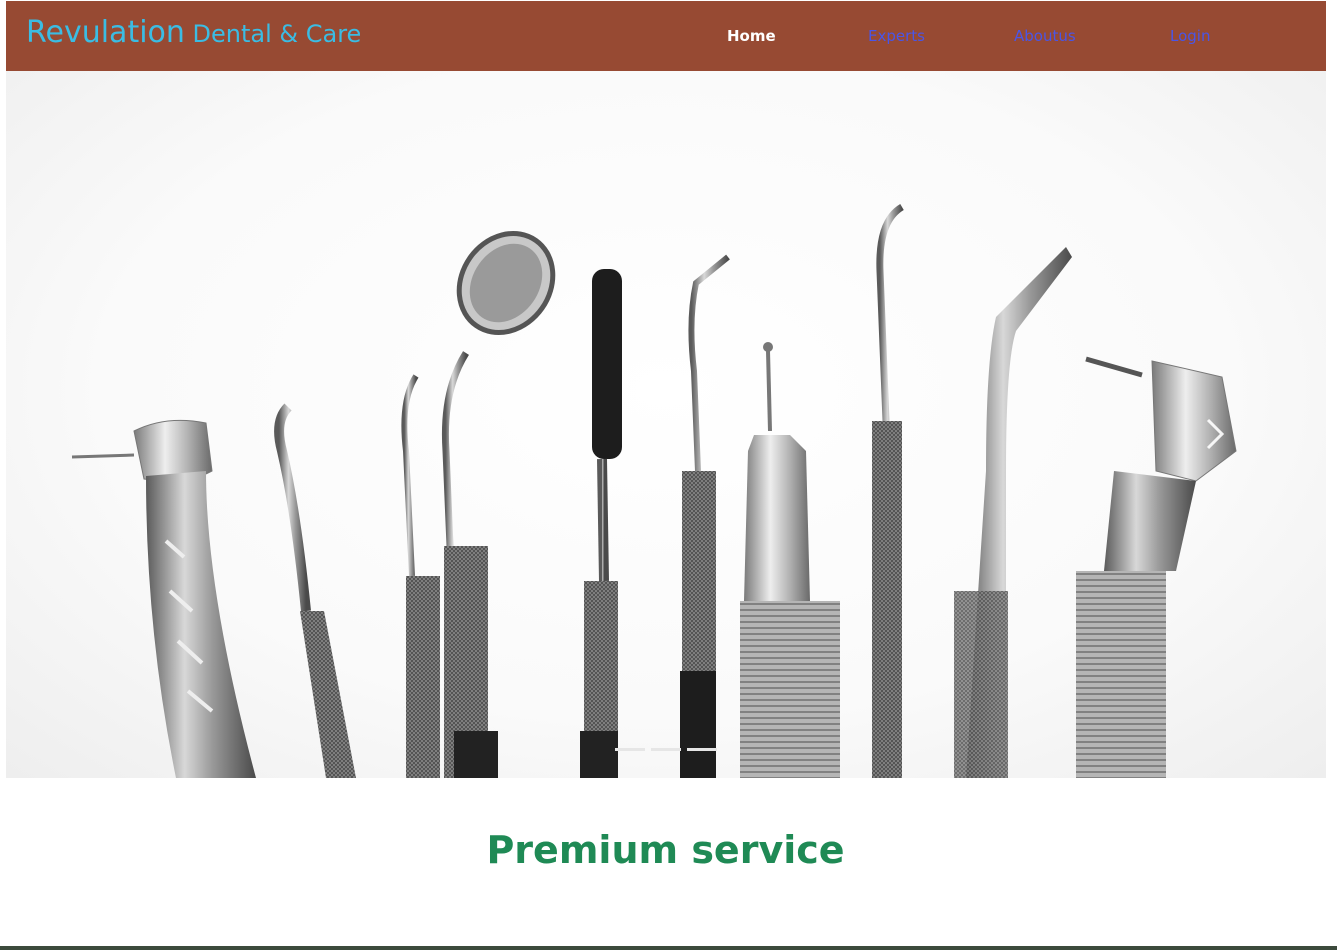 The image size is (1337, 950). Describe the element at coordinates (1190, 36) in the screenshot. I see `nav-login-link: Login` at that location.